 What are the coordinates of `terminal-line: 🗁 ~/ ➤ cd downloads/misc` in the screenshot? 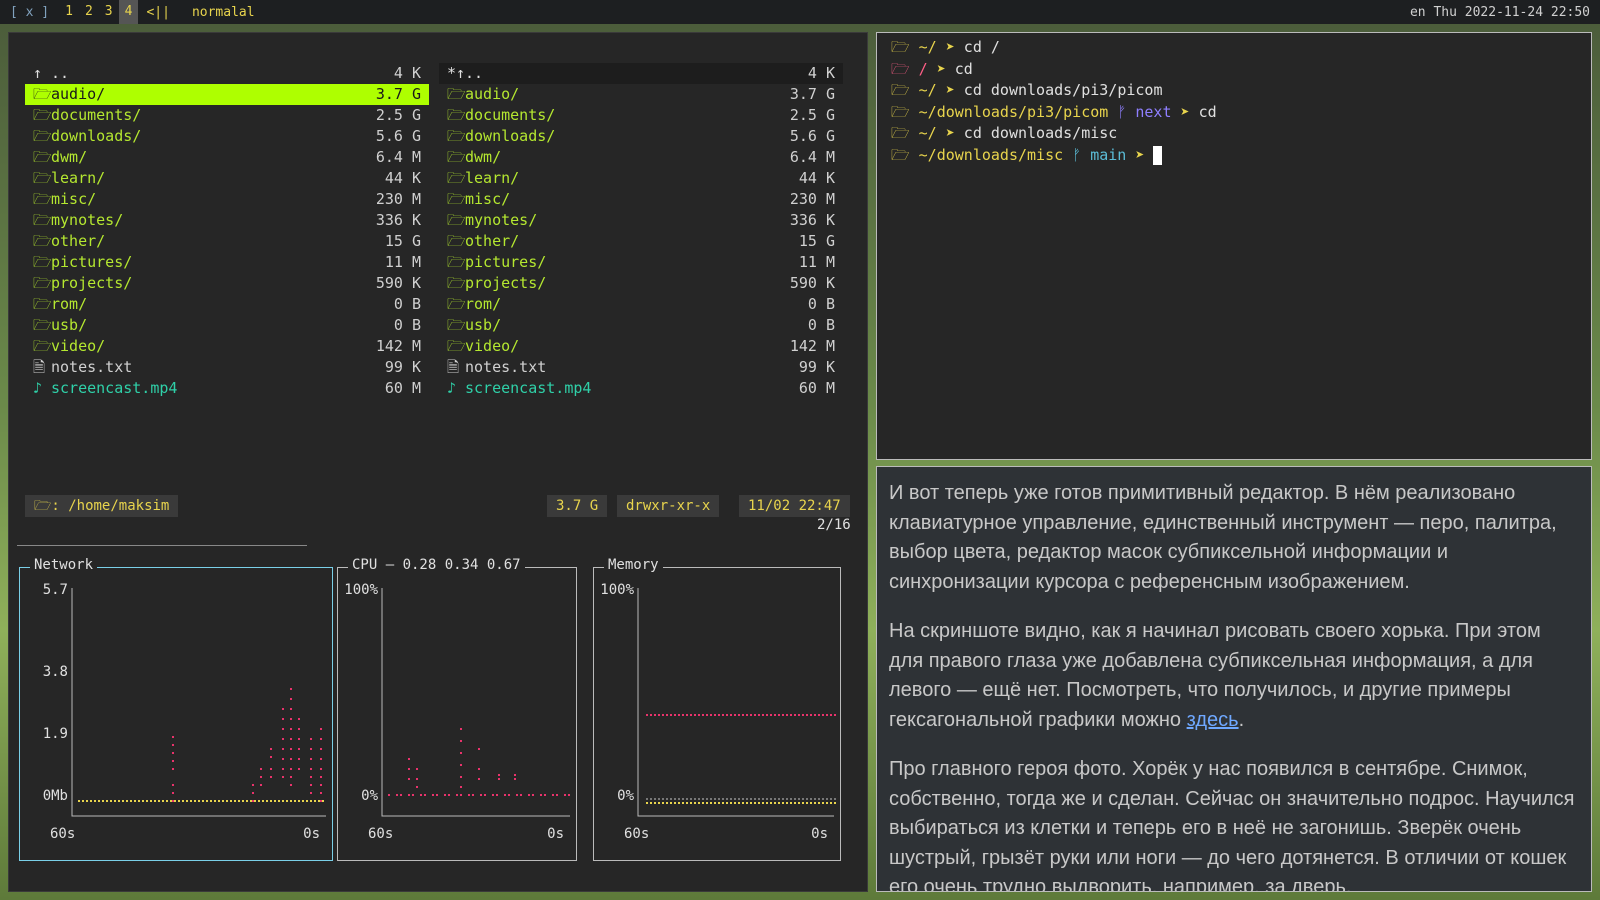 It's located at (1234, 134).